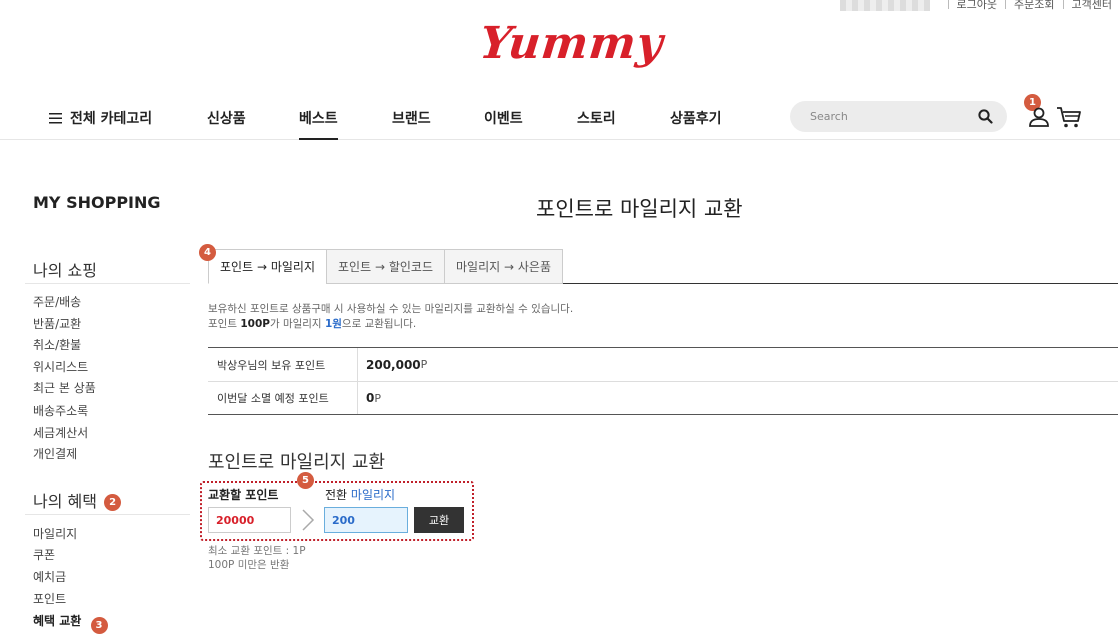  What do you see at coordinates (663, 397) in the screenshot?
I see `table-row: 이번달 소멸 예정 포인트 0P` at bounding box center [663, 397].